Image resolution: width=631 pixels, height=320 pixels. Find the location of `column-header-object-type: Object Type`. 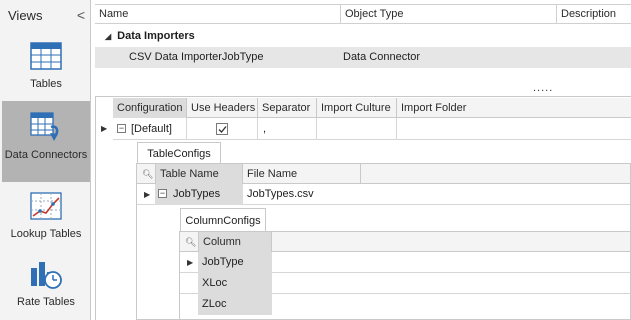

column-header-object-type: Object Type is located at coordinates (449, 14).